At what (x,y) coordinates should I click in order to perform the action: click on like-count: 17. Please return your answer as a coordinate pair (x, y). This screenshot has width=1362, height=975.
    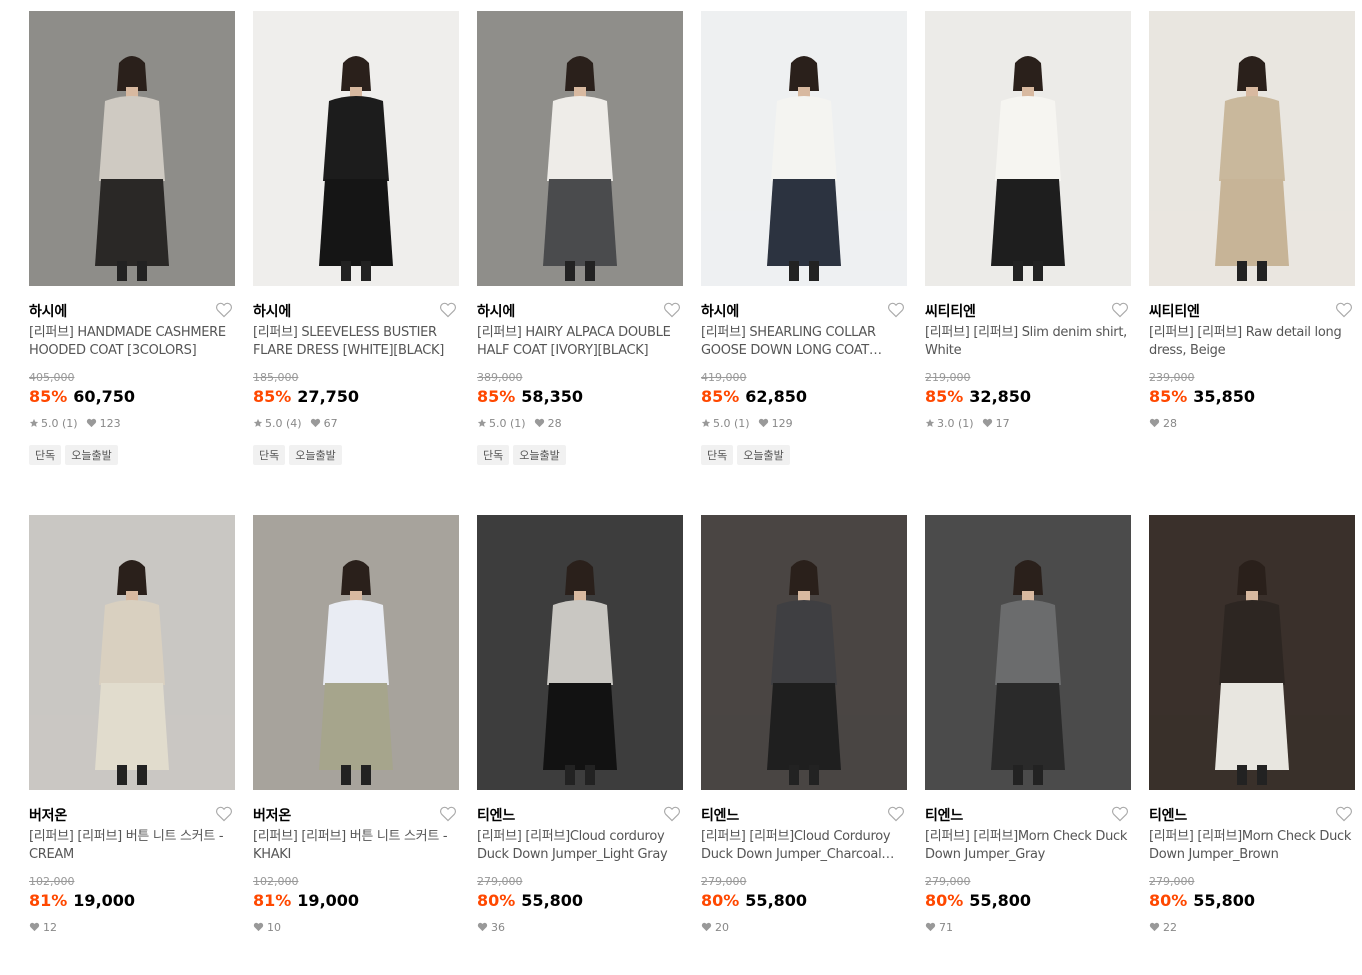
    Looking at the image, I should click on (1002, 423).